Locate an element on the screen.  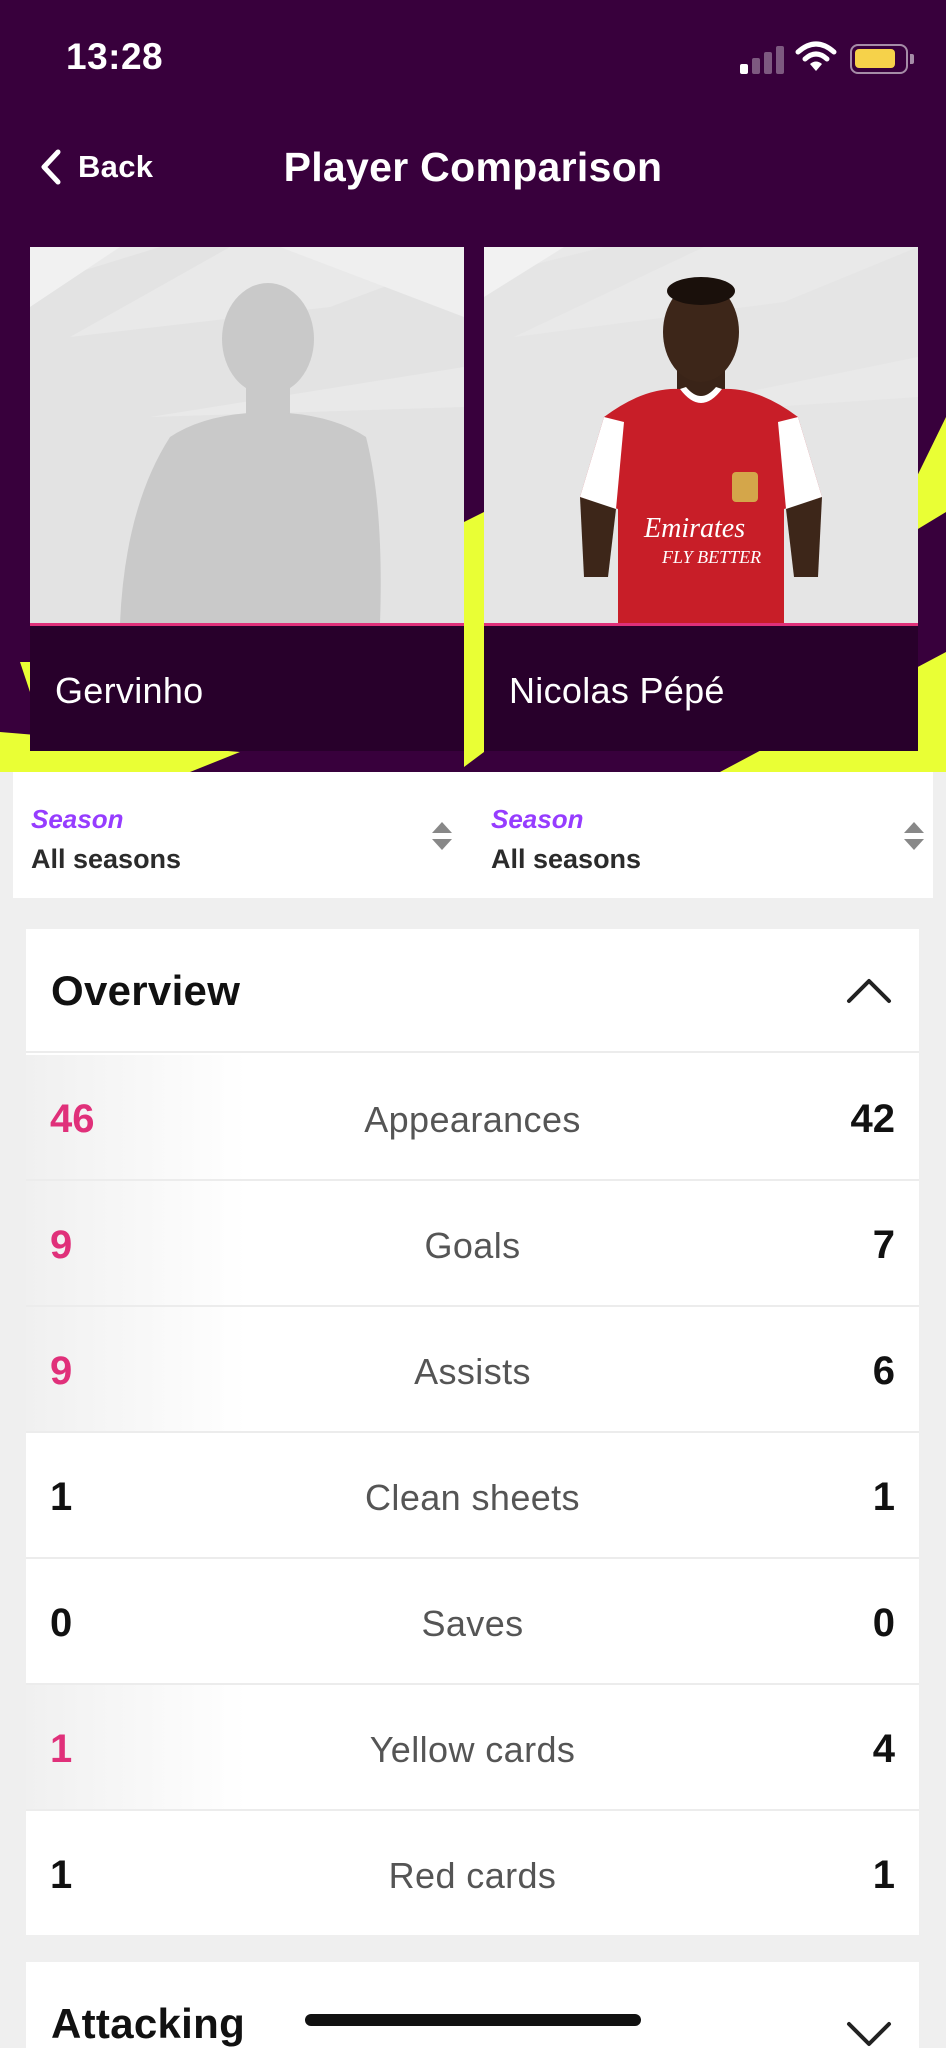
stat-row: 1 Clean sheets 1 is located at coordinates (472, 1496).